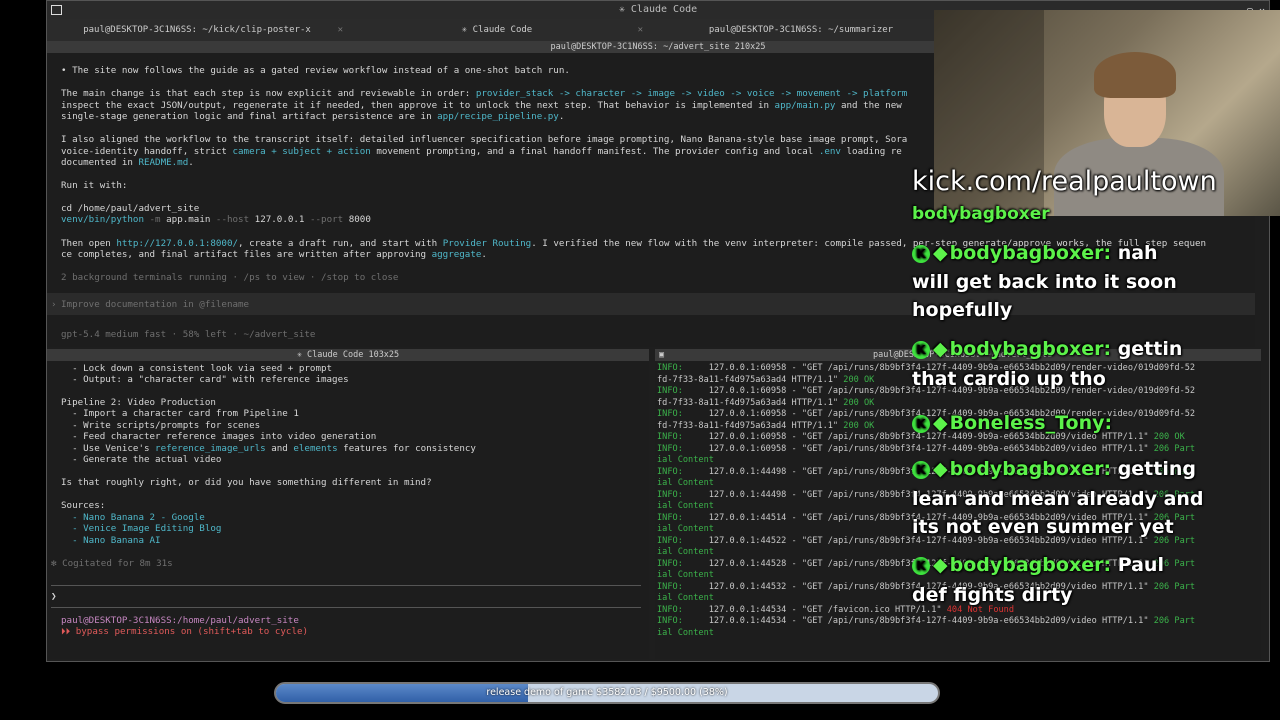  I want to click on prompt-symbol: ❯, so click(54, 596).